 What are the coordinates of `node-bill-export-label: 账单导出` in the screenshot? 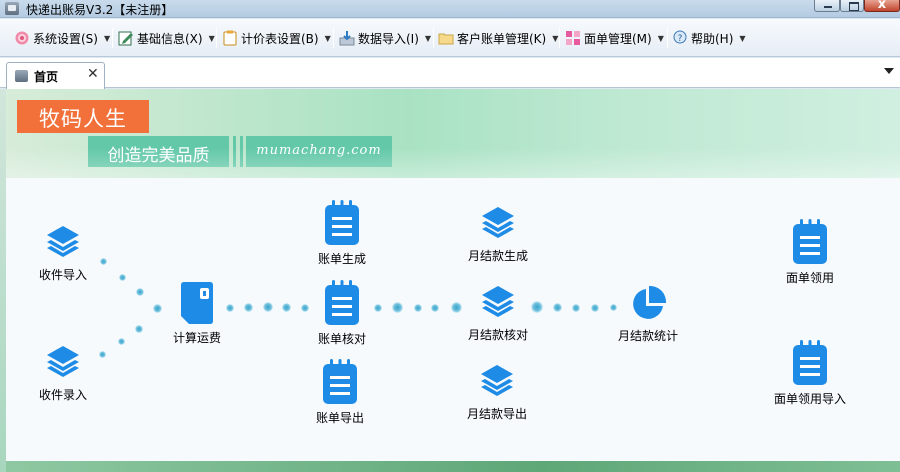 It's located at (339, 418).